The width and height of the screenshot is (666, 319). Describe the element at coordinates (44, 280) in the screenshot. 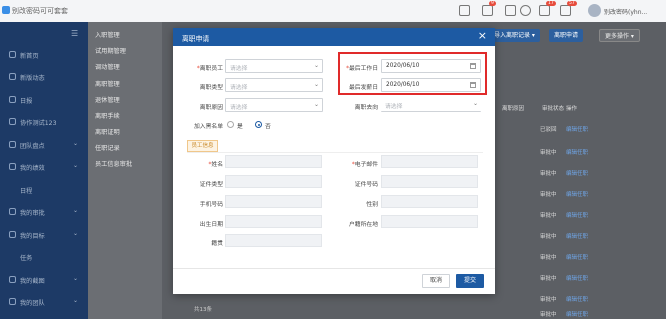

I see `sidebar-item-screenshots: 我的截图 ⌄` at that location.